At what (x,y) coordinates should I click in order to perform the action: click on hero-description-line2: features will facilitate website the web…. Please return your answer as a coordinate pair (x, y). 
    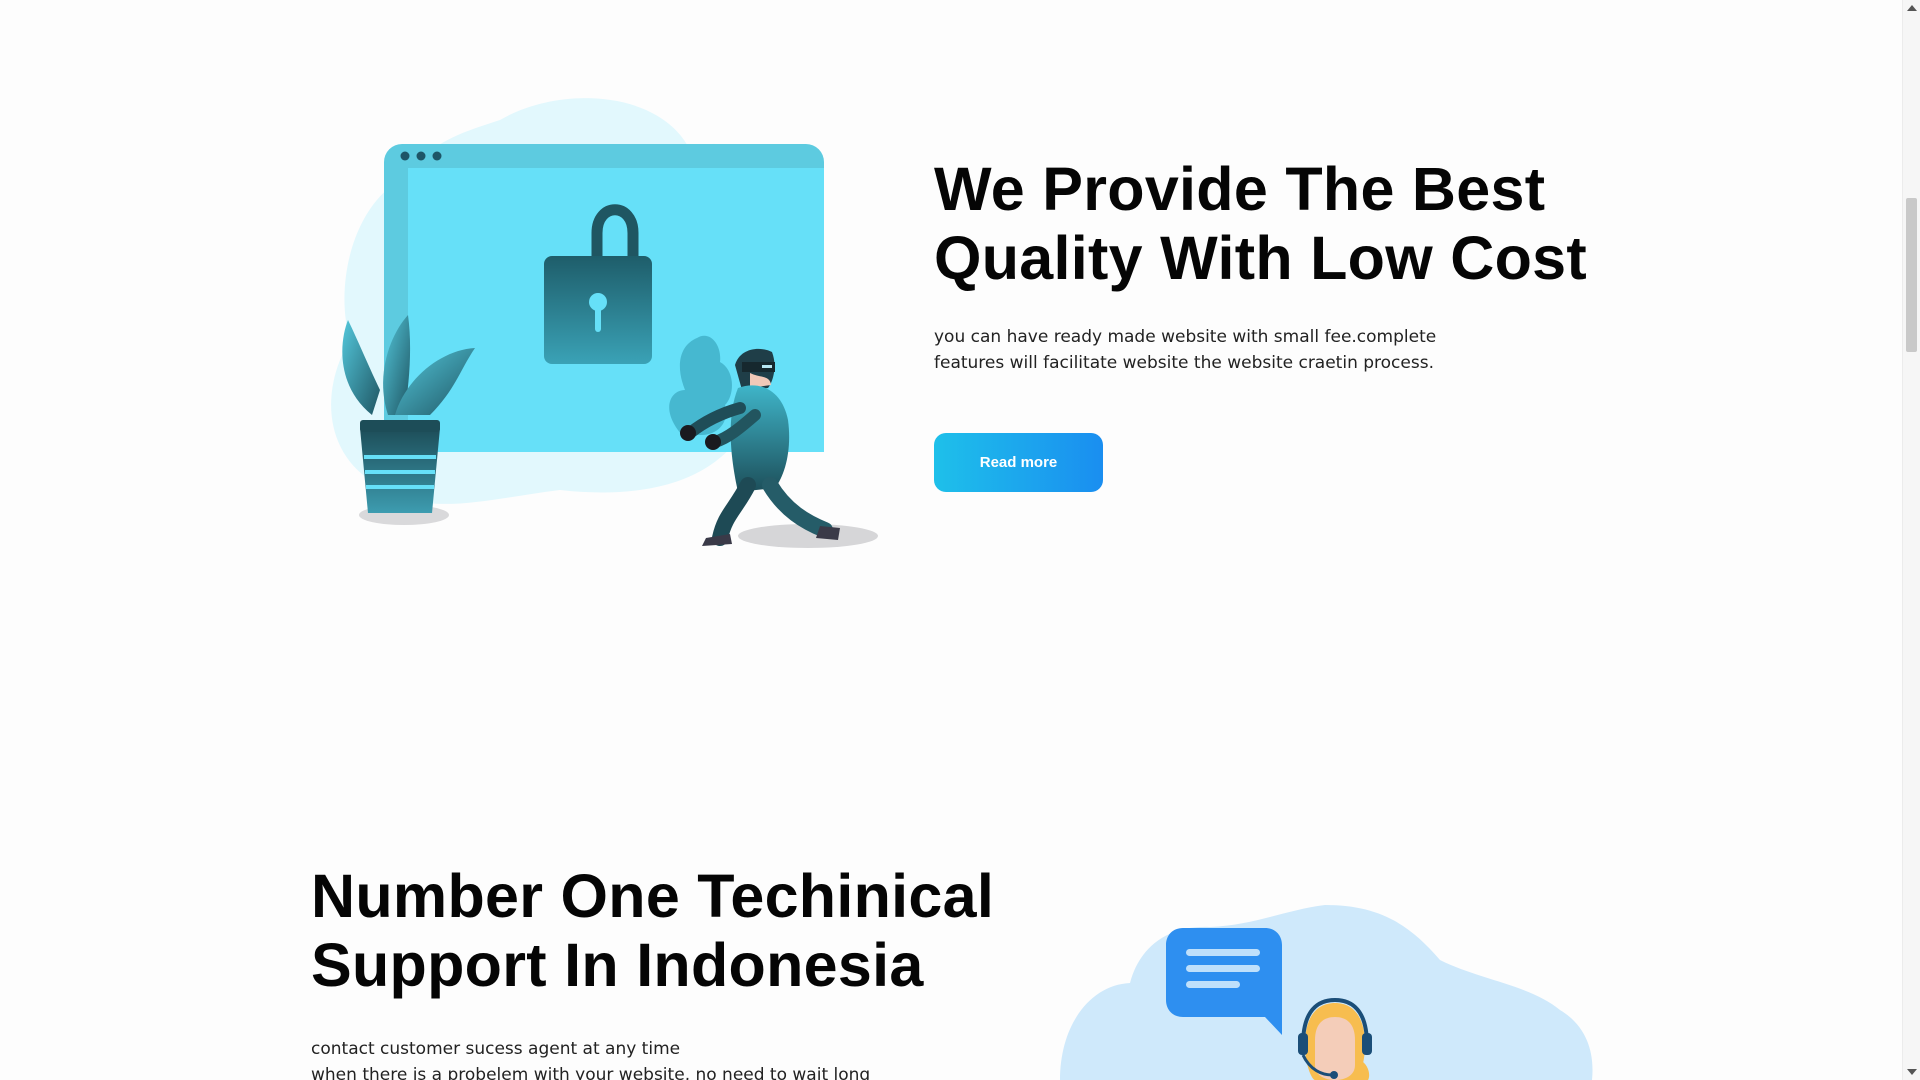
    Looking at the image, I should click on (1184, 363).